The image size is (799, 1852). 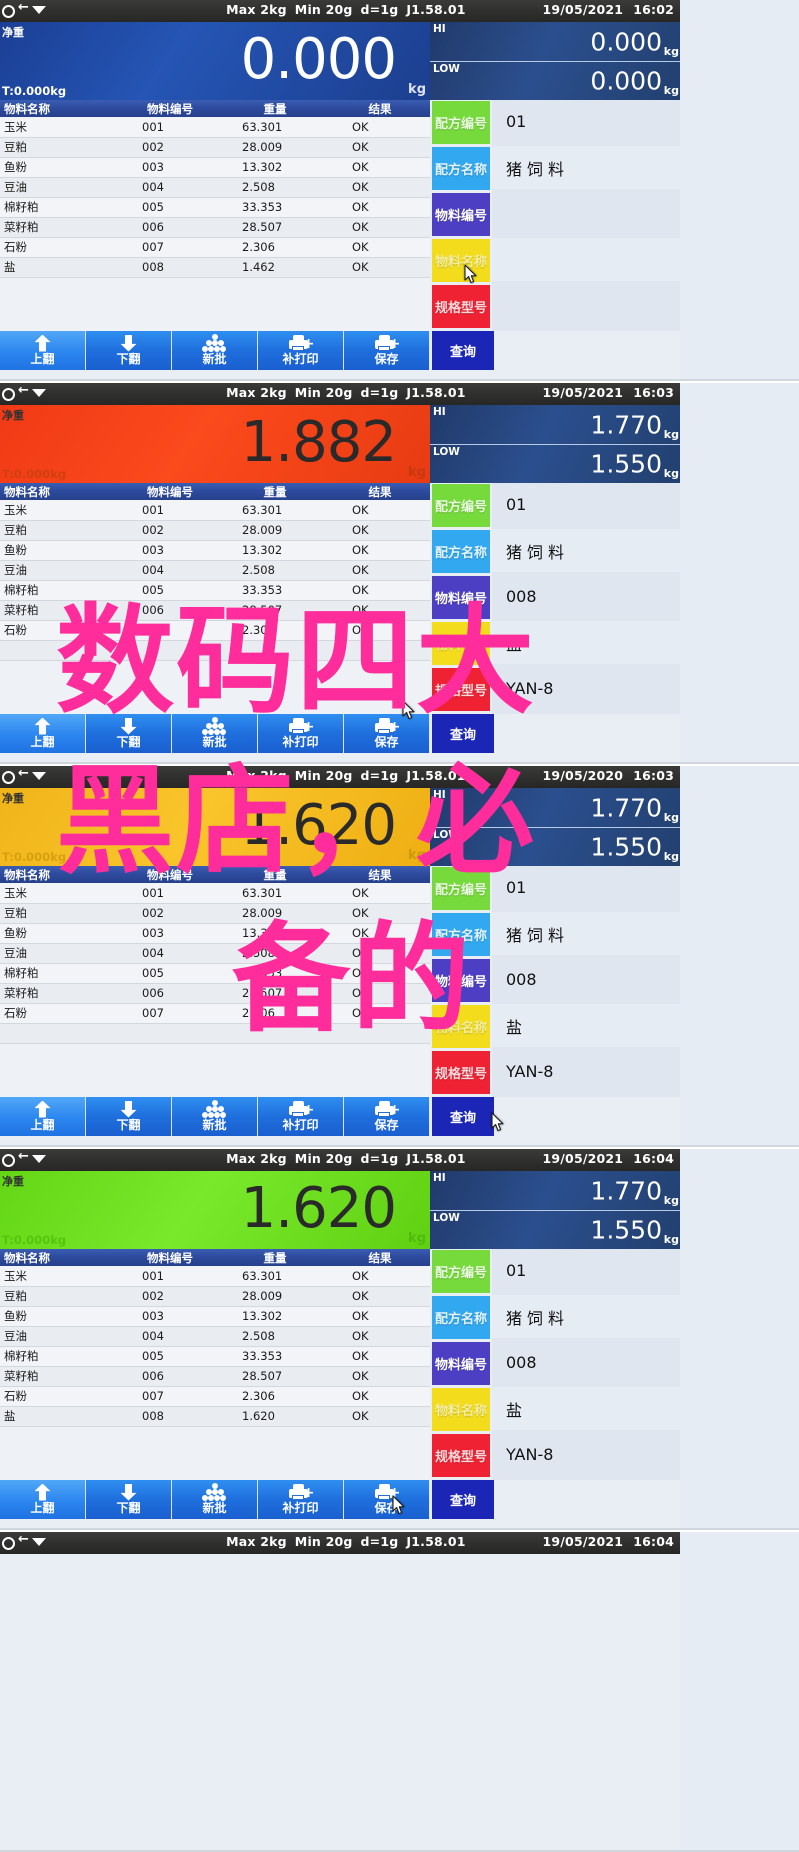 I want to click on table-row: 棉籽粕 005 33.353 OK, so click(x=215, y=590).